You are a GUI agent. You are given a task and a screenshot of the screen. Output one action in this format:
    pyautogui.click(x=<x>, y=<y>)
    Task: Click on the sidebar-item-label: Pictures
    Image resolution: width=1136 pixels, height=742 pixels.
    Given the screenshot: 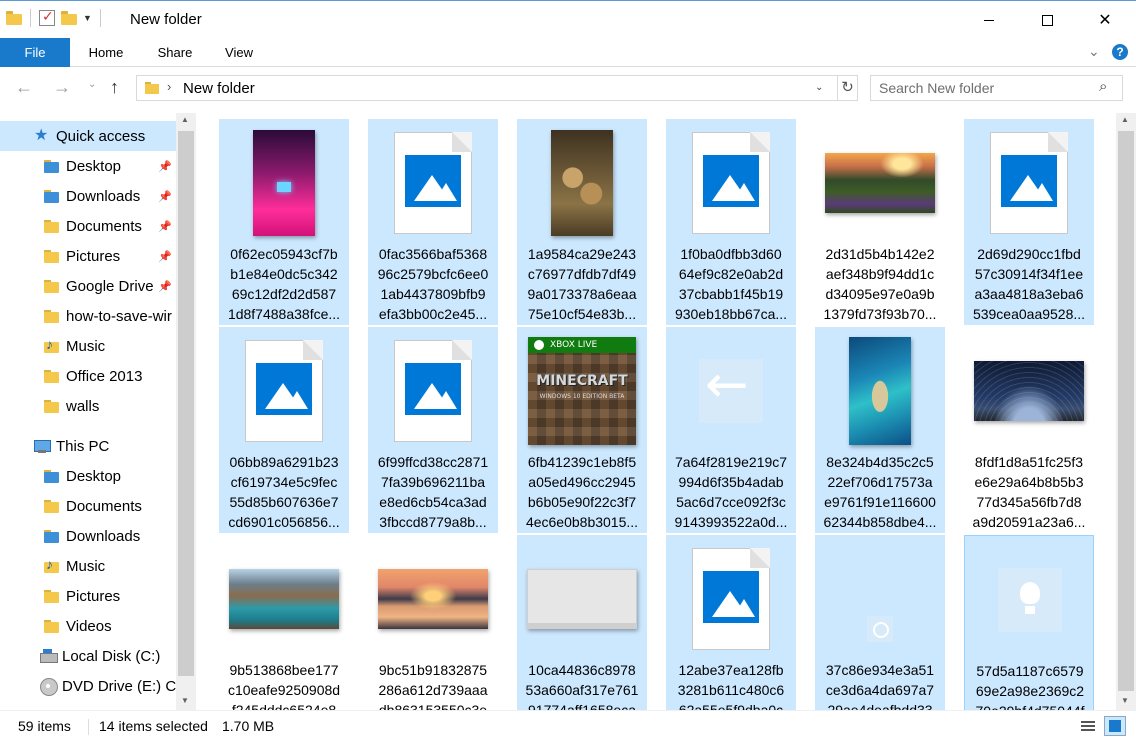 What is the action you would take?
    pyautogui.click(x=93, y=596)
    